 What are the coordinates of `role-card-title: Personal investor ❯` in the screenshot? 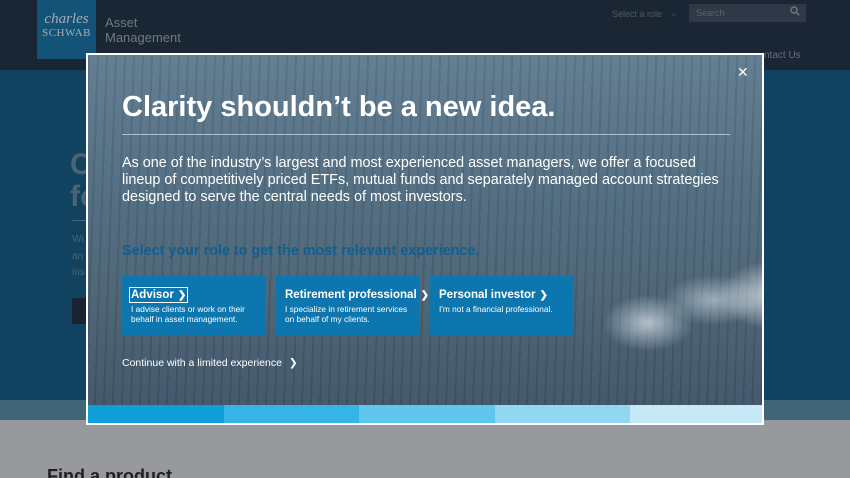 It's located at (493, 295).